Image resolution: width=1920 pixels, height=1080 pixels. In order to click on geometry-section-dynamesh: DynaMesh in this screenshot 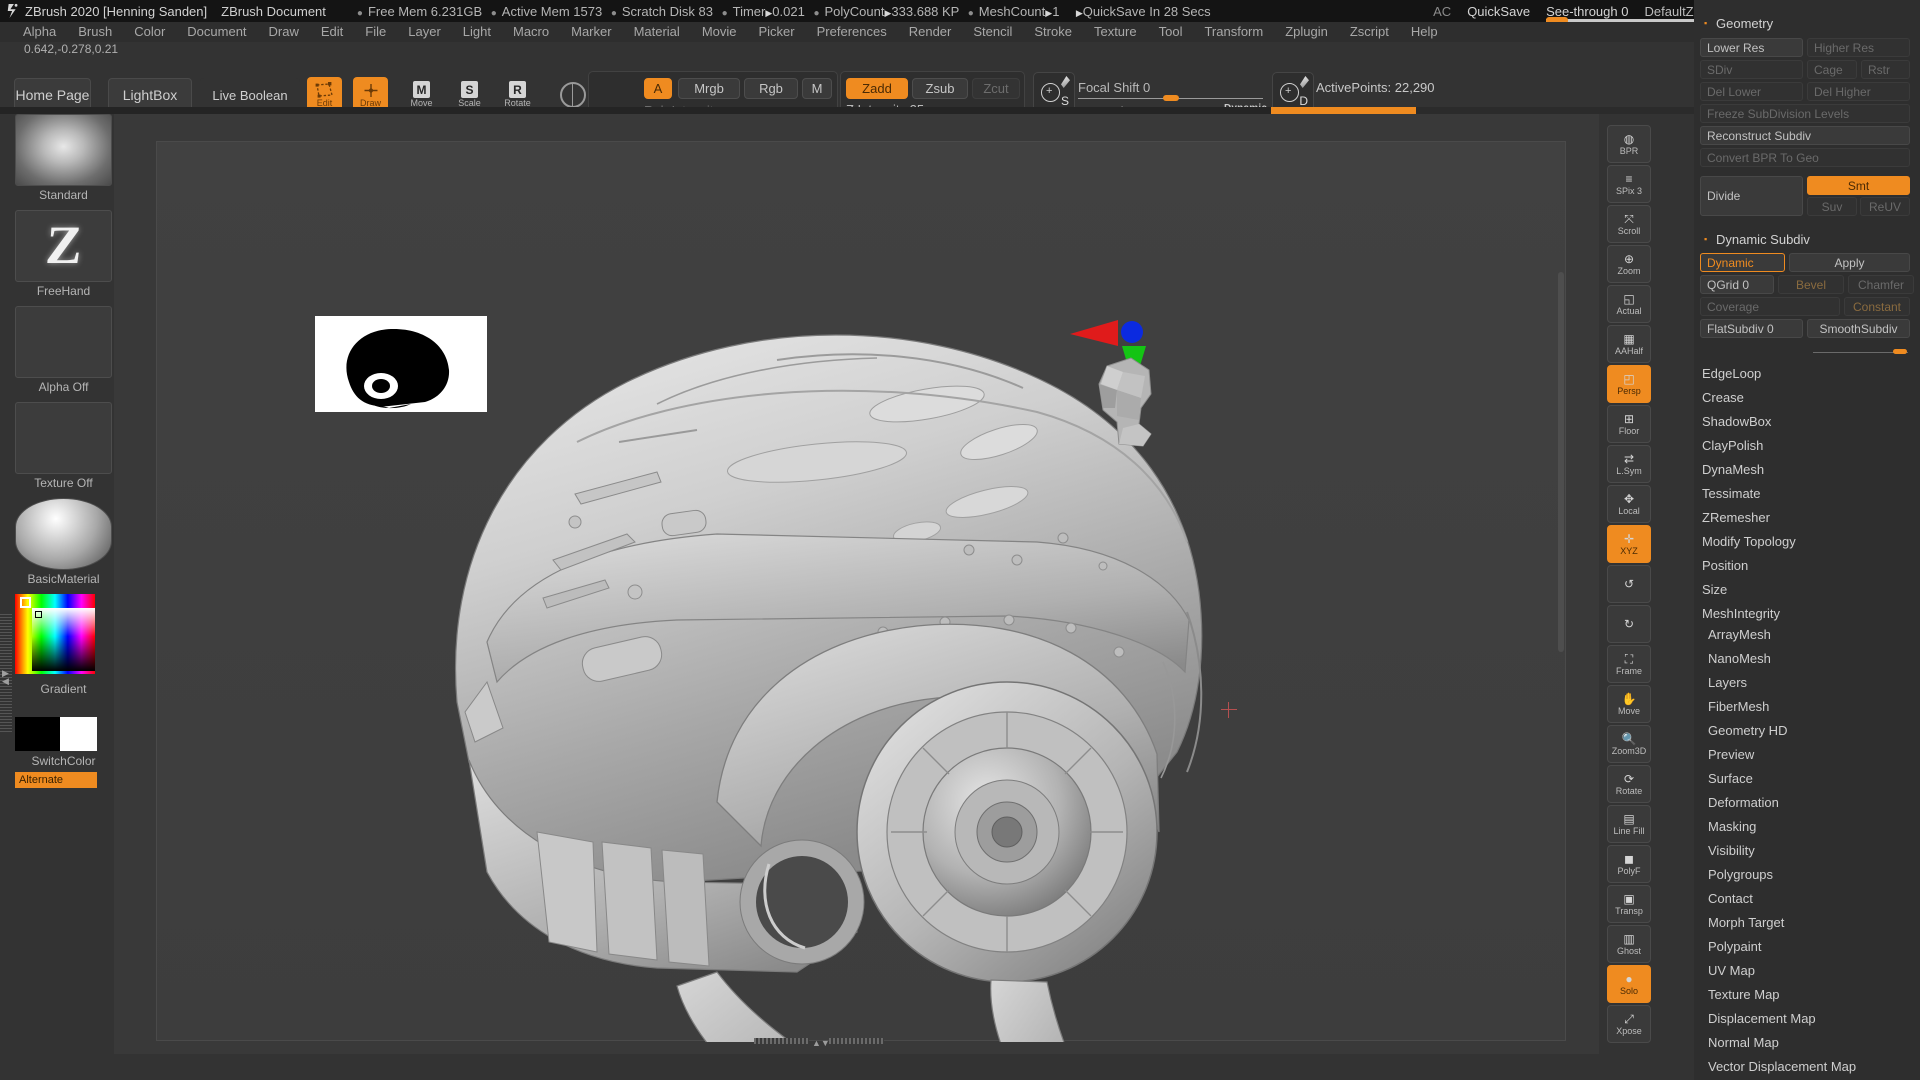, I will do `click(1808, 469)`.